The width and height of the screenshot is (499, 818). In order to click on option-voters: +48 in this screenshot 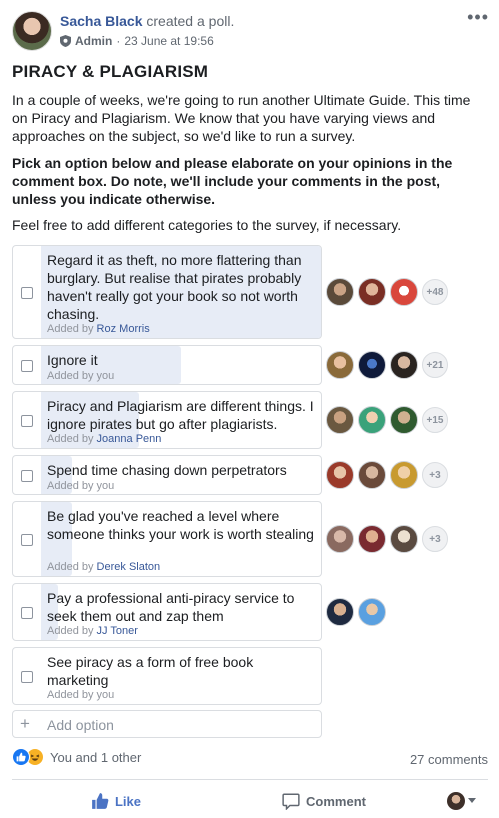, I will do `click(387, 292)`.